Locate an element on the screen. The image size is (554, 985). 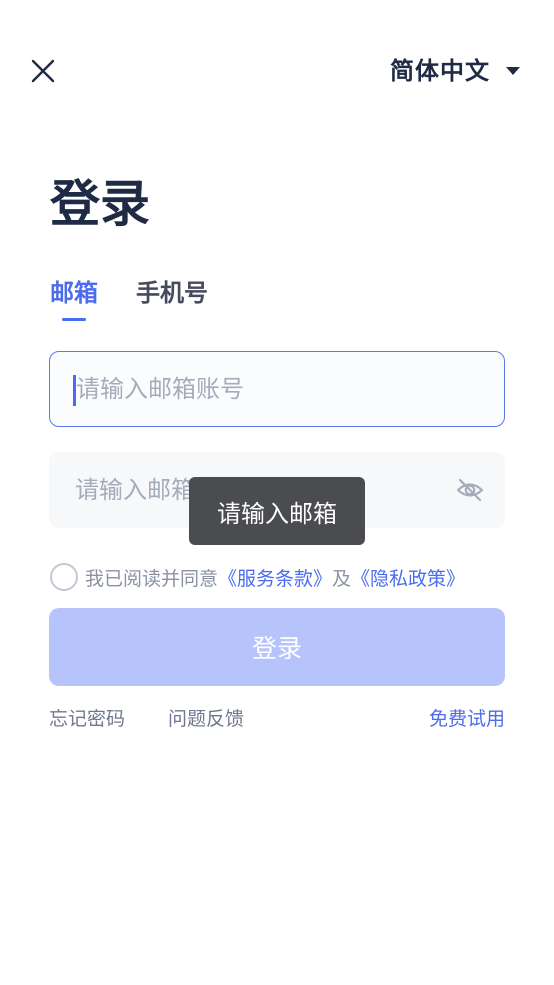
login-button: 登录 is located at coordinates (277, 647).